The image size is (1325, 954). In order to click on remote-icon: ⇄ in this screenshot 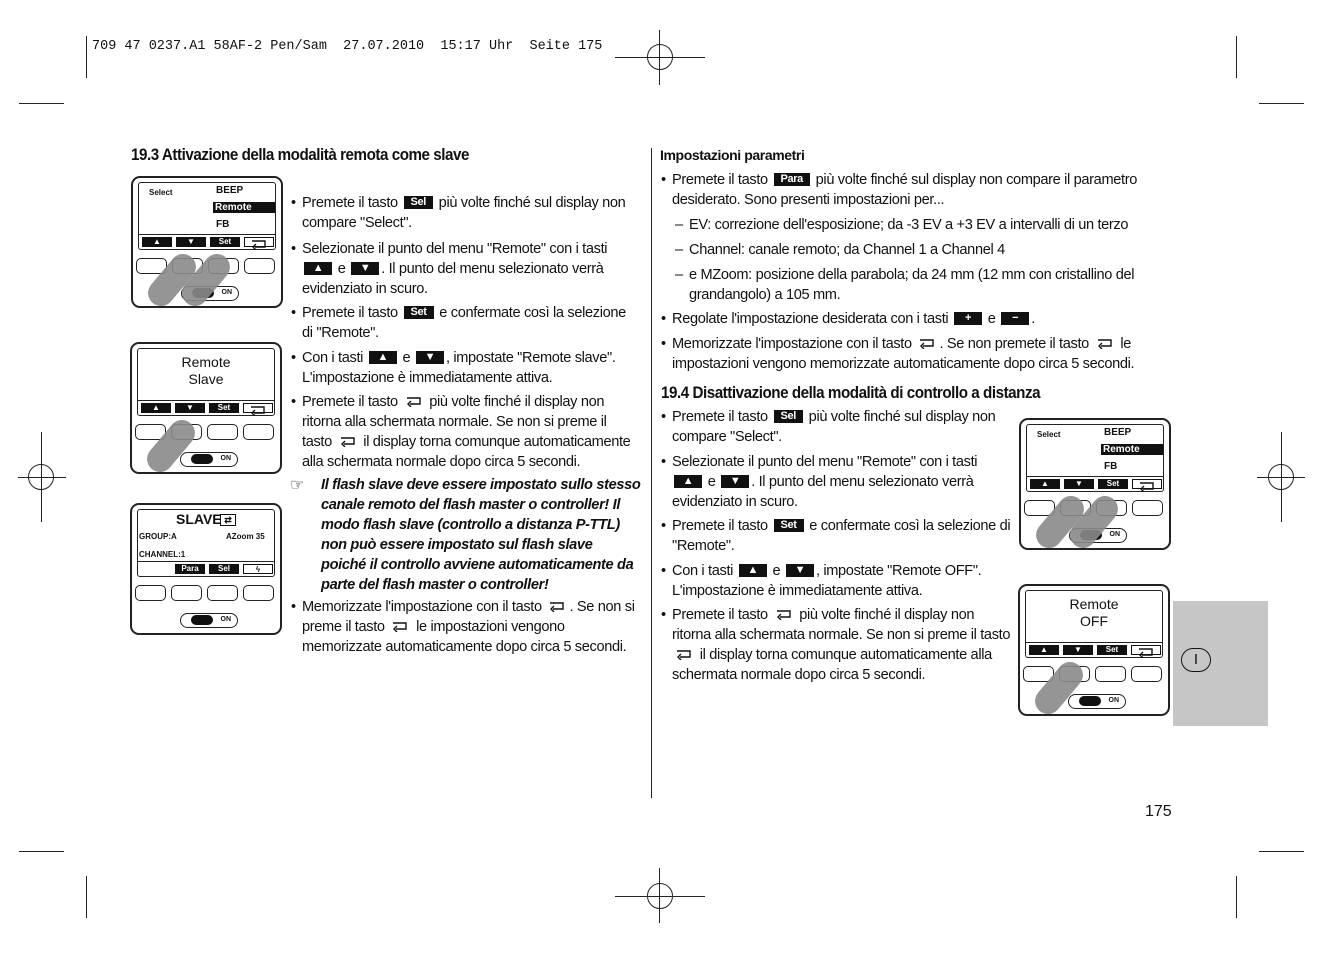, I will do `click(228, 520)`.